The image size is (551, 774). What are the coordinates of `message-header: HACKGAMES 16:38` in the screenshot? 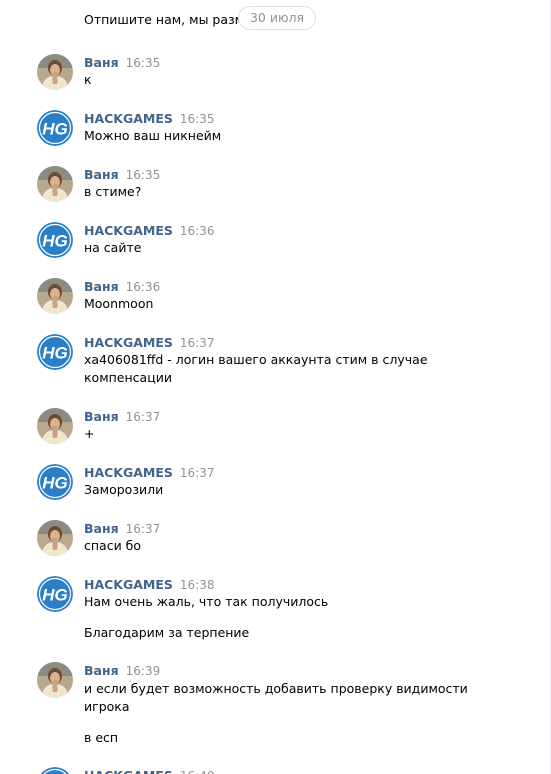 It's located at (149, 584).